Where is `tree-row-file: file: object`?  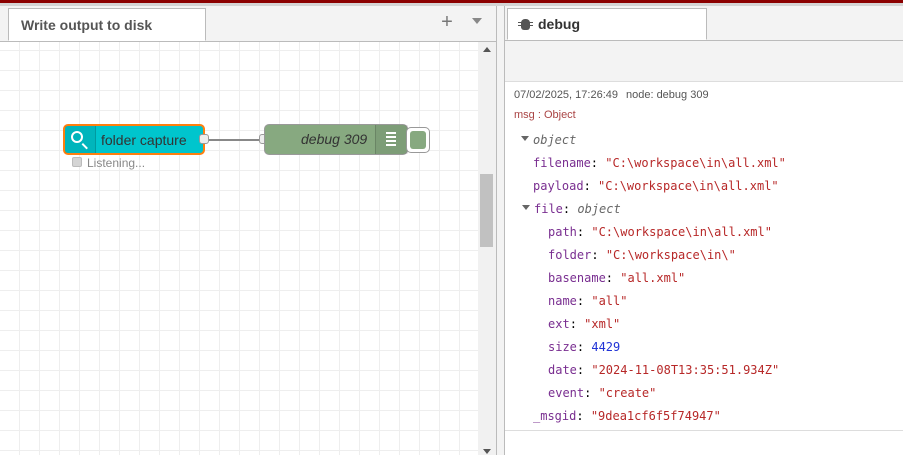 tree-row-file: file: object is located at coordinates (571, 209).